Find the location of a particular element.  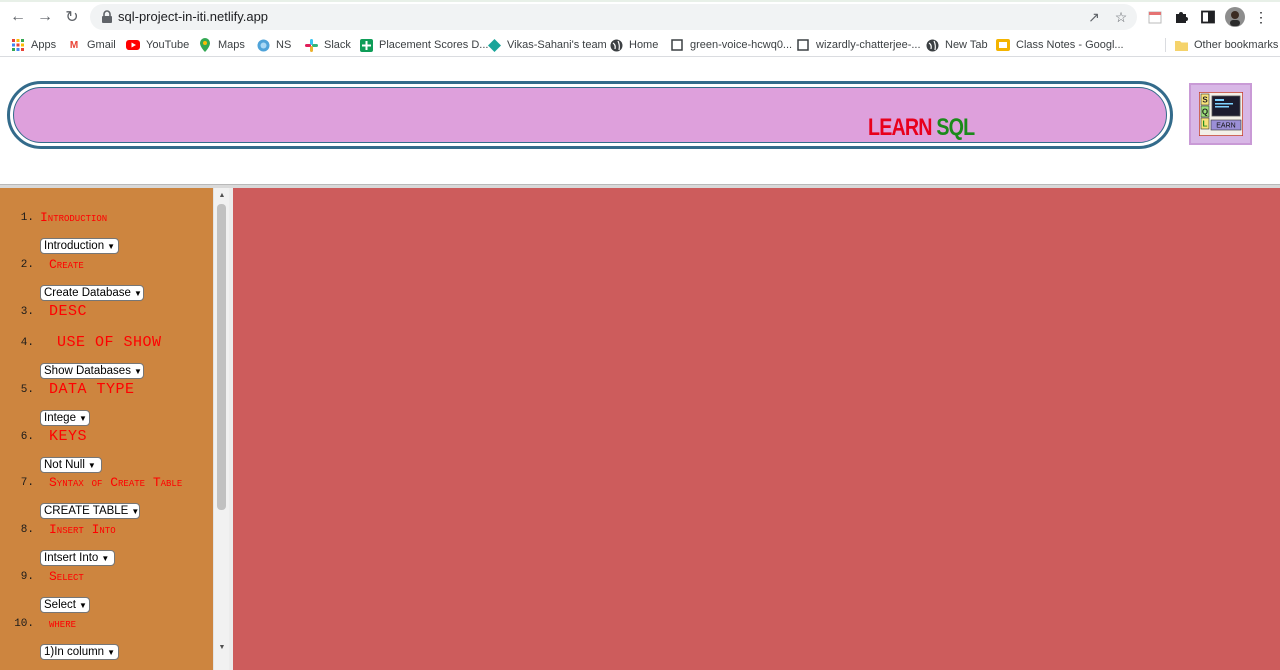

topic-title: DESC is located at coordinates (68, 311).